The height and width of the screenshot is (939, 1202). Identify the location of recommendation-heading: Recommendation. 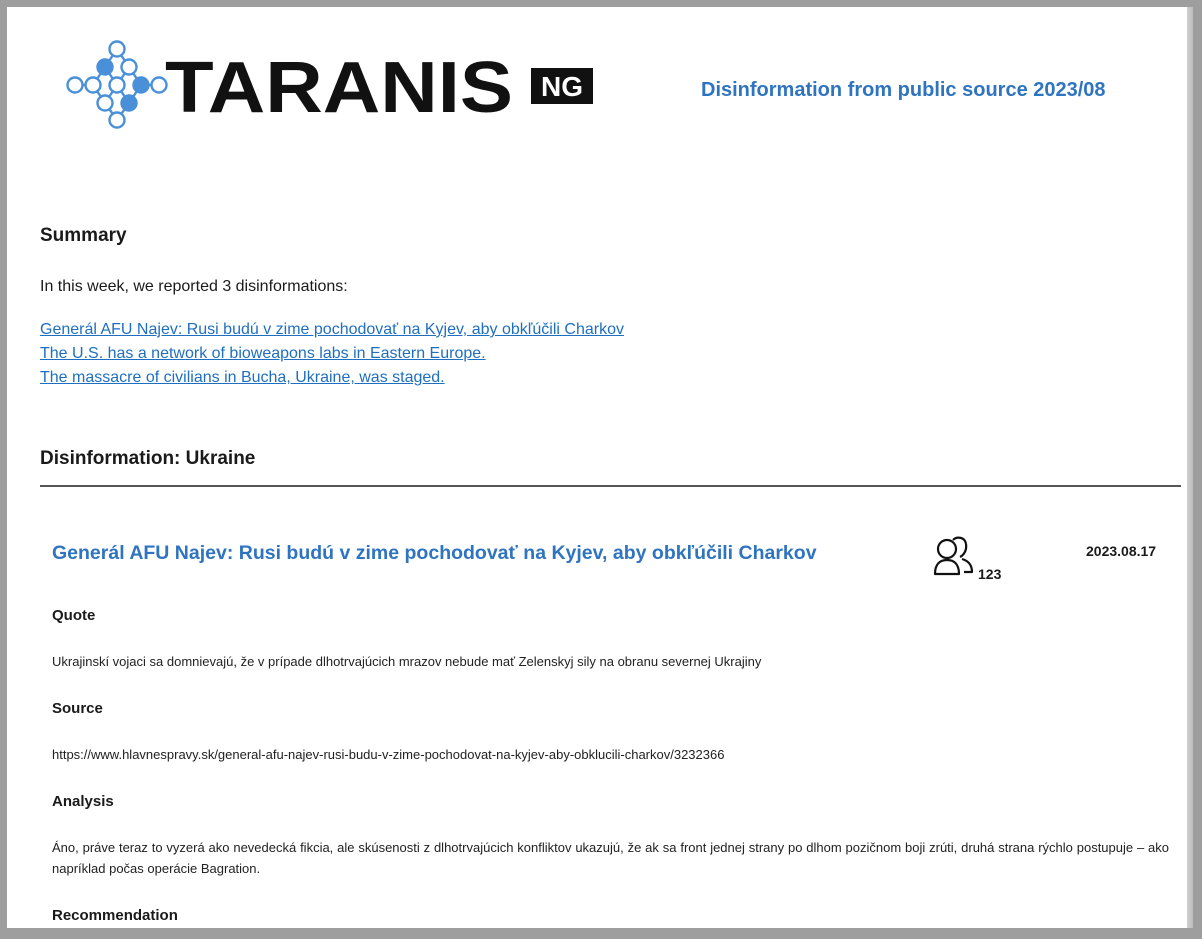
(115, 915).